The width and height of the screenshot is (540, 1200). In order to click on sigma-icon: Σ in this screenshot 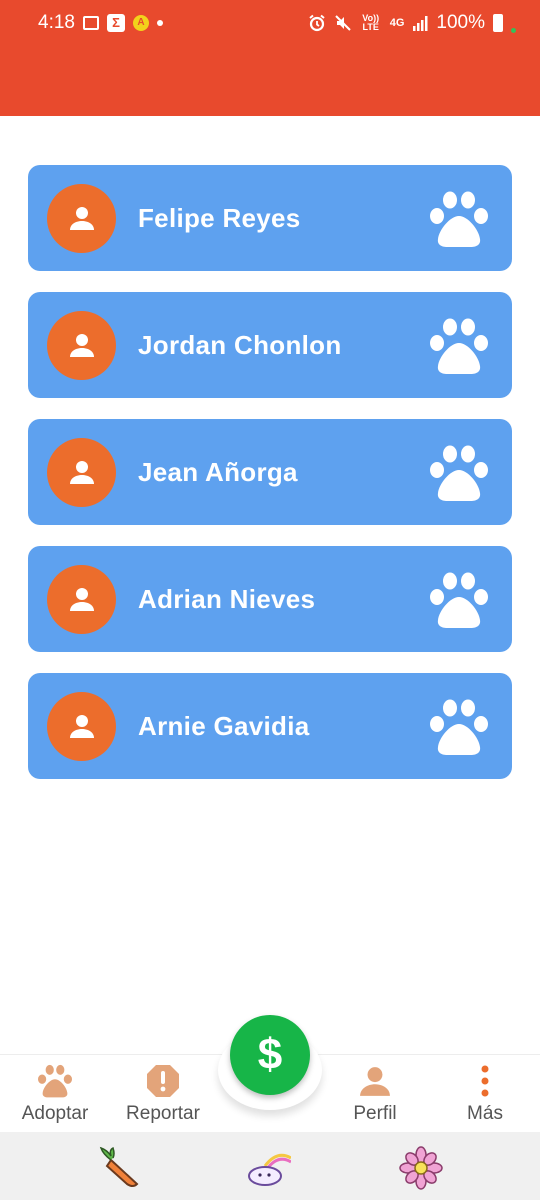, I will do `click(115, 23)`.